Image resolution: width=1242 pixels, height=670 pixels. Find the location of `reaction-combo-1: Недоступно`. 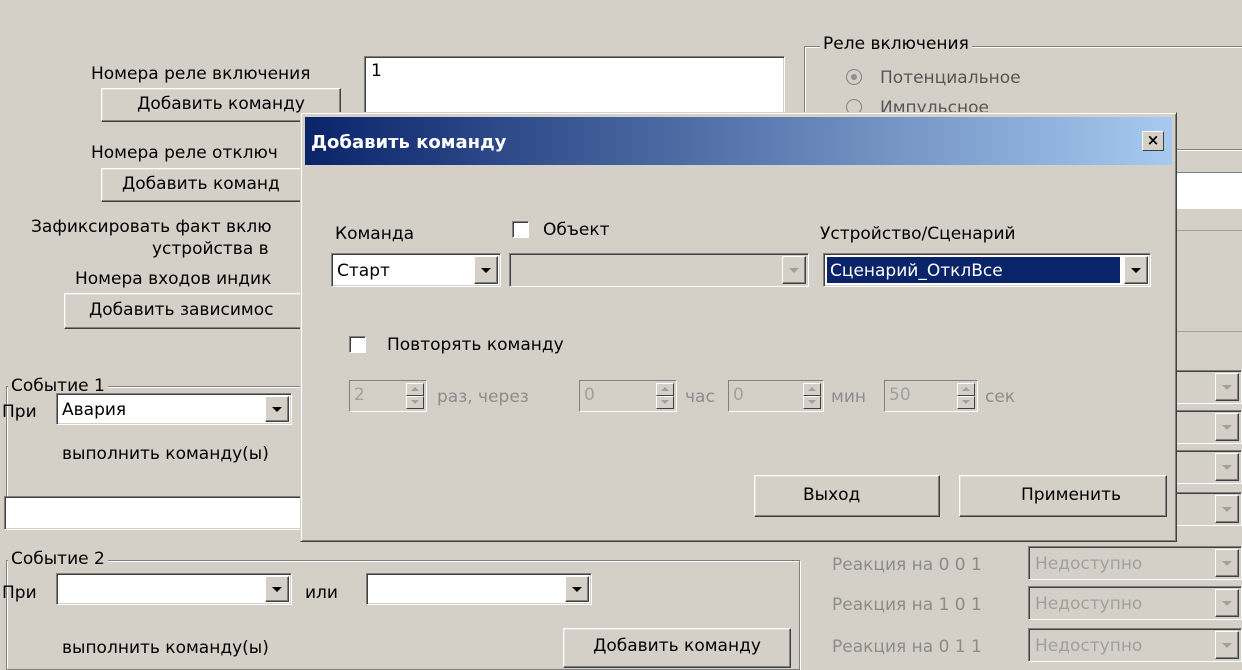

reaction-combo-1: Недоступно is located at coordinates (1135, 563).